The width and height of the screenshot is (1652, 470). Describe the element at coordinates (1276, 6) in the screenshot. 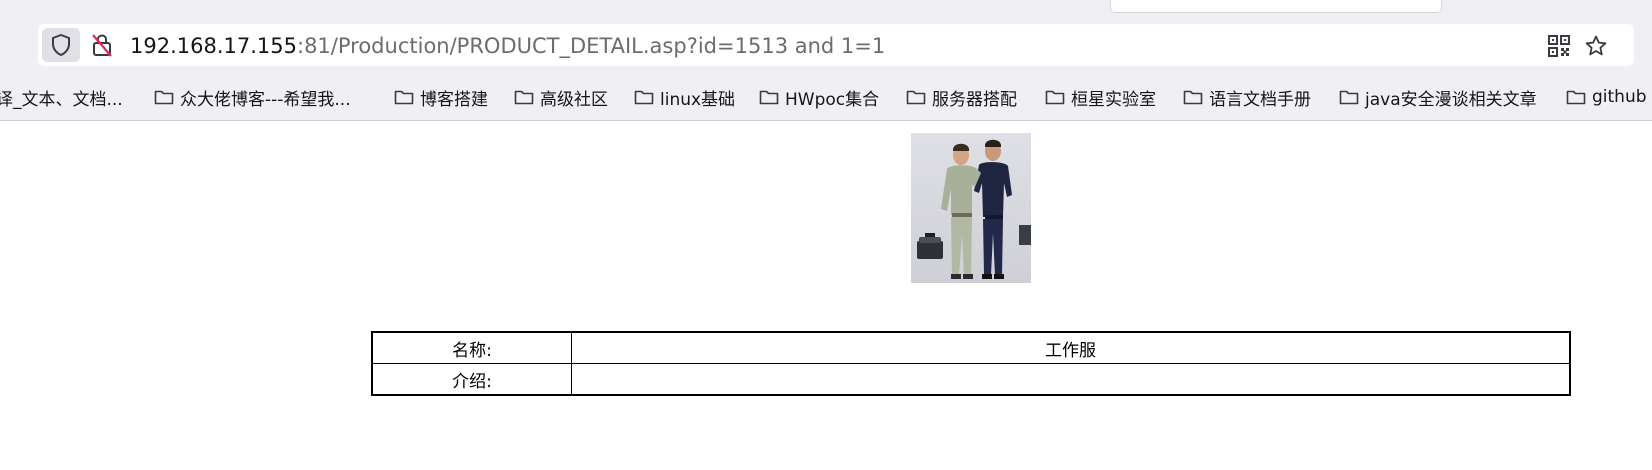

I see `dropdown-panel-edge` at that location.